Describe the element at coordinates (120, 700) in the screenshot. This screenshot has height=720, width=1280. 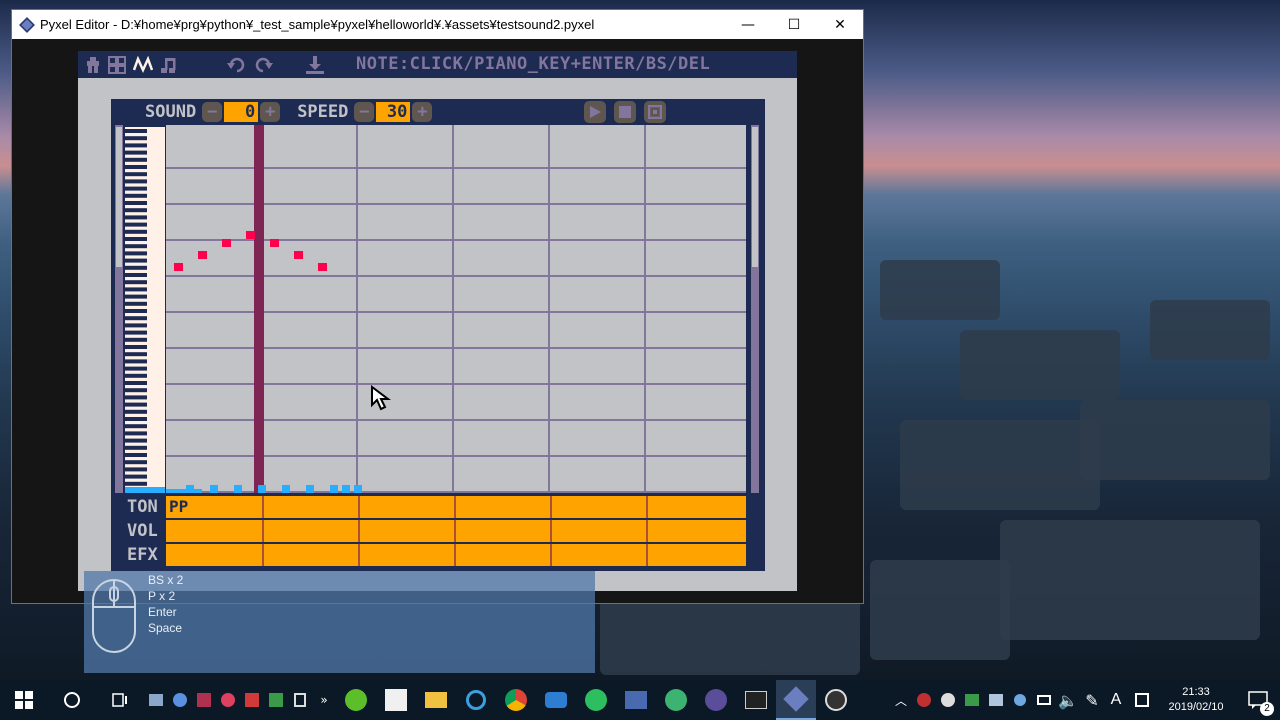
I see `task-view-button` at that location.